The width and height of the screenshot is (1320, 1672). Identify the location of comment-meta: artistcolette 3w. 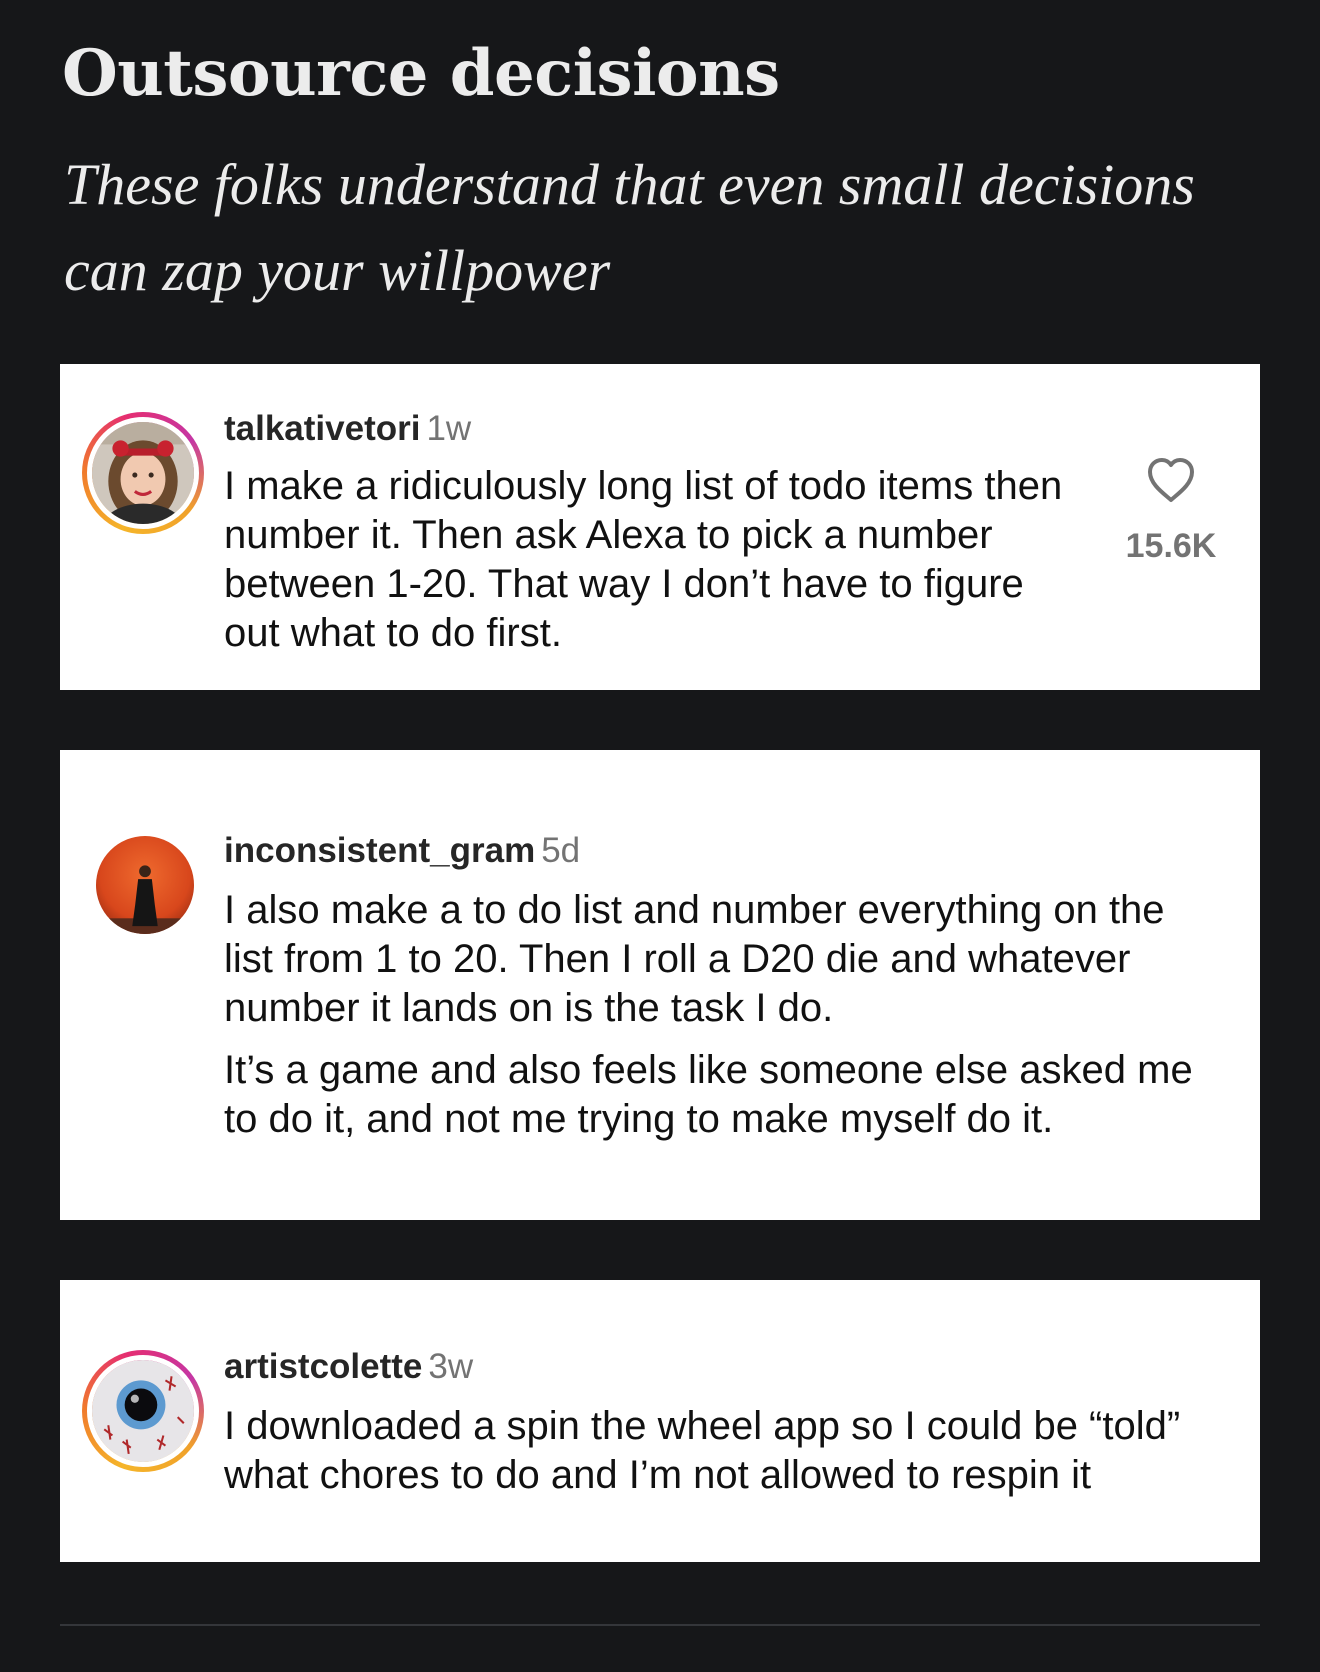
(348, 1367).